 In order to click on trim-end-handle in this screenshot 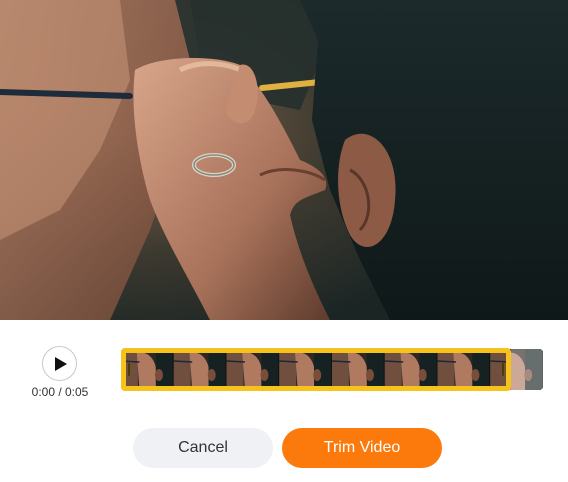, I will do `click(503, 369)`.